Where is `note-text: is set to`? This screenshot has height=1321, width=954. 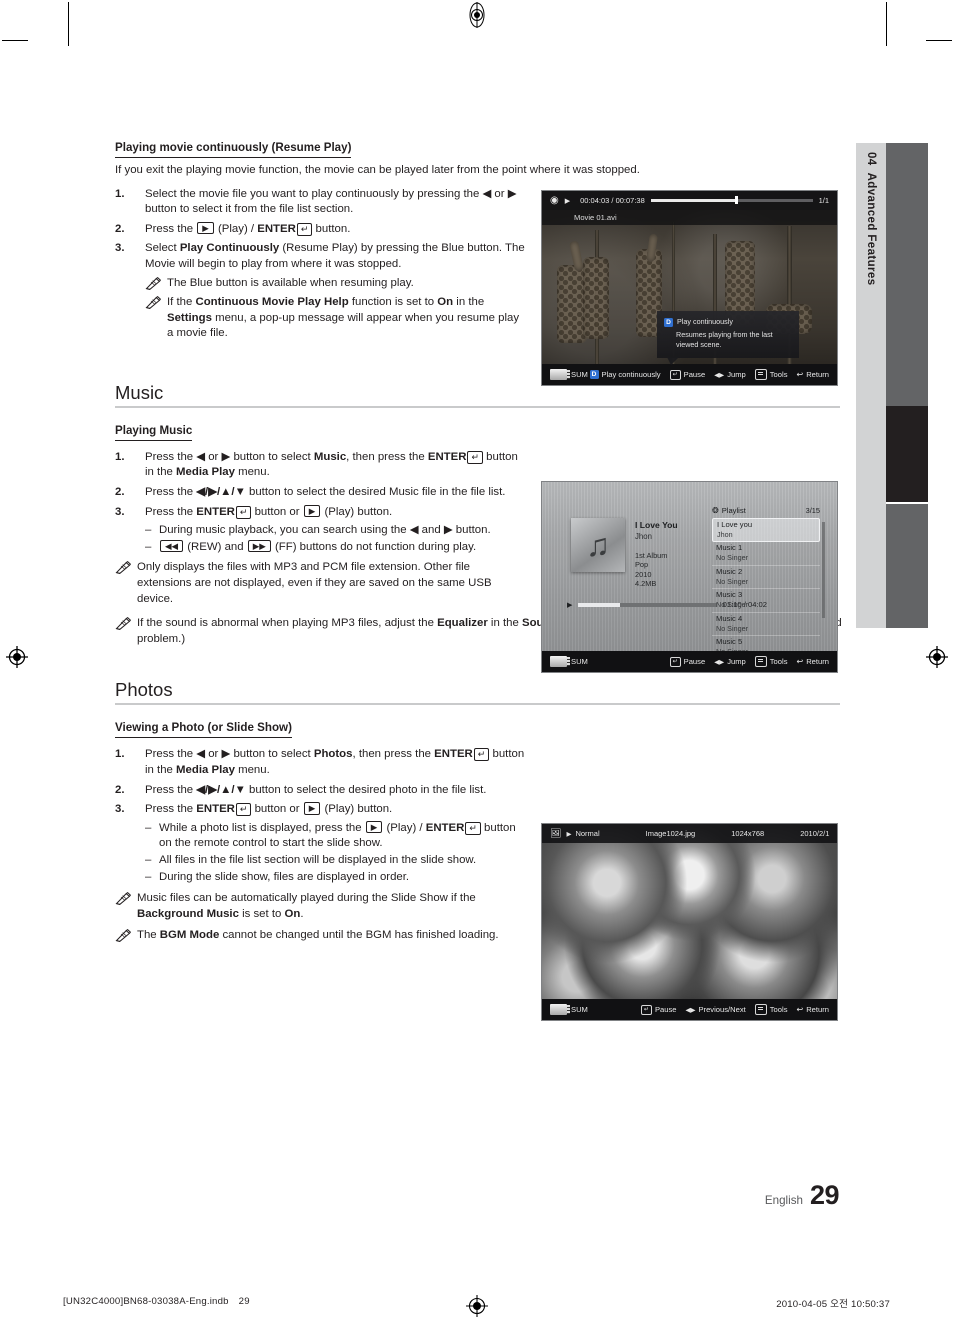
note-text: is set to is located at coordinates (261, 913).